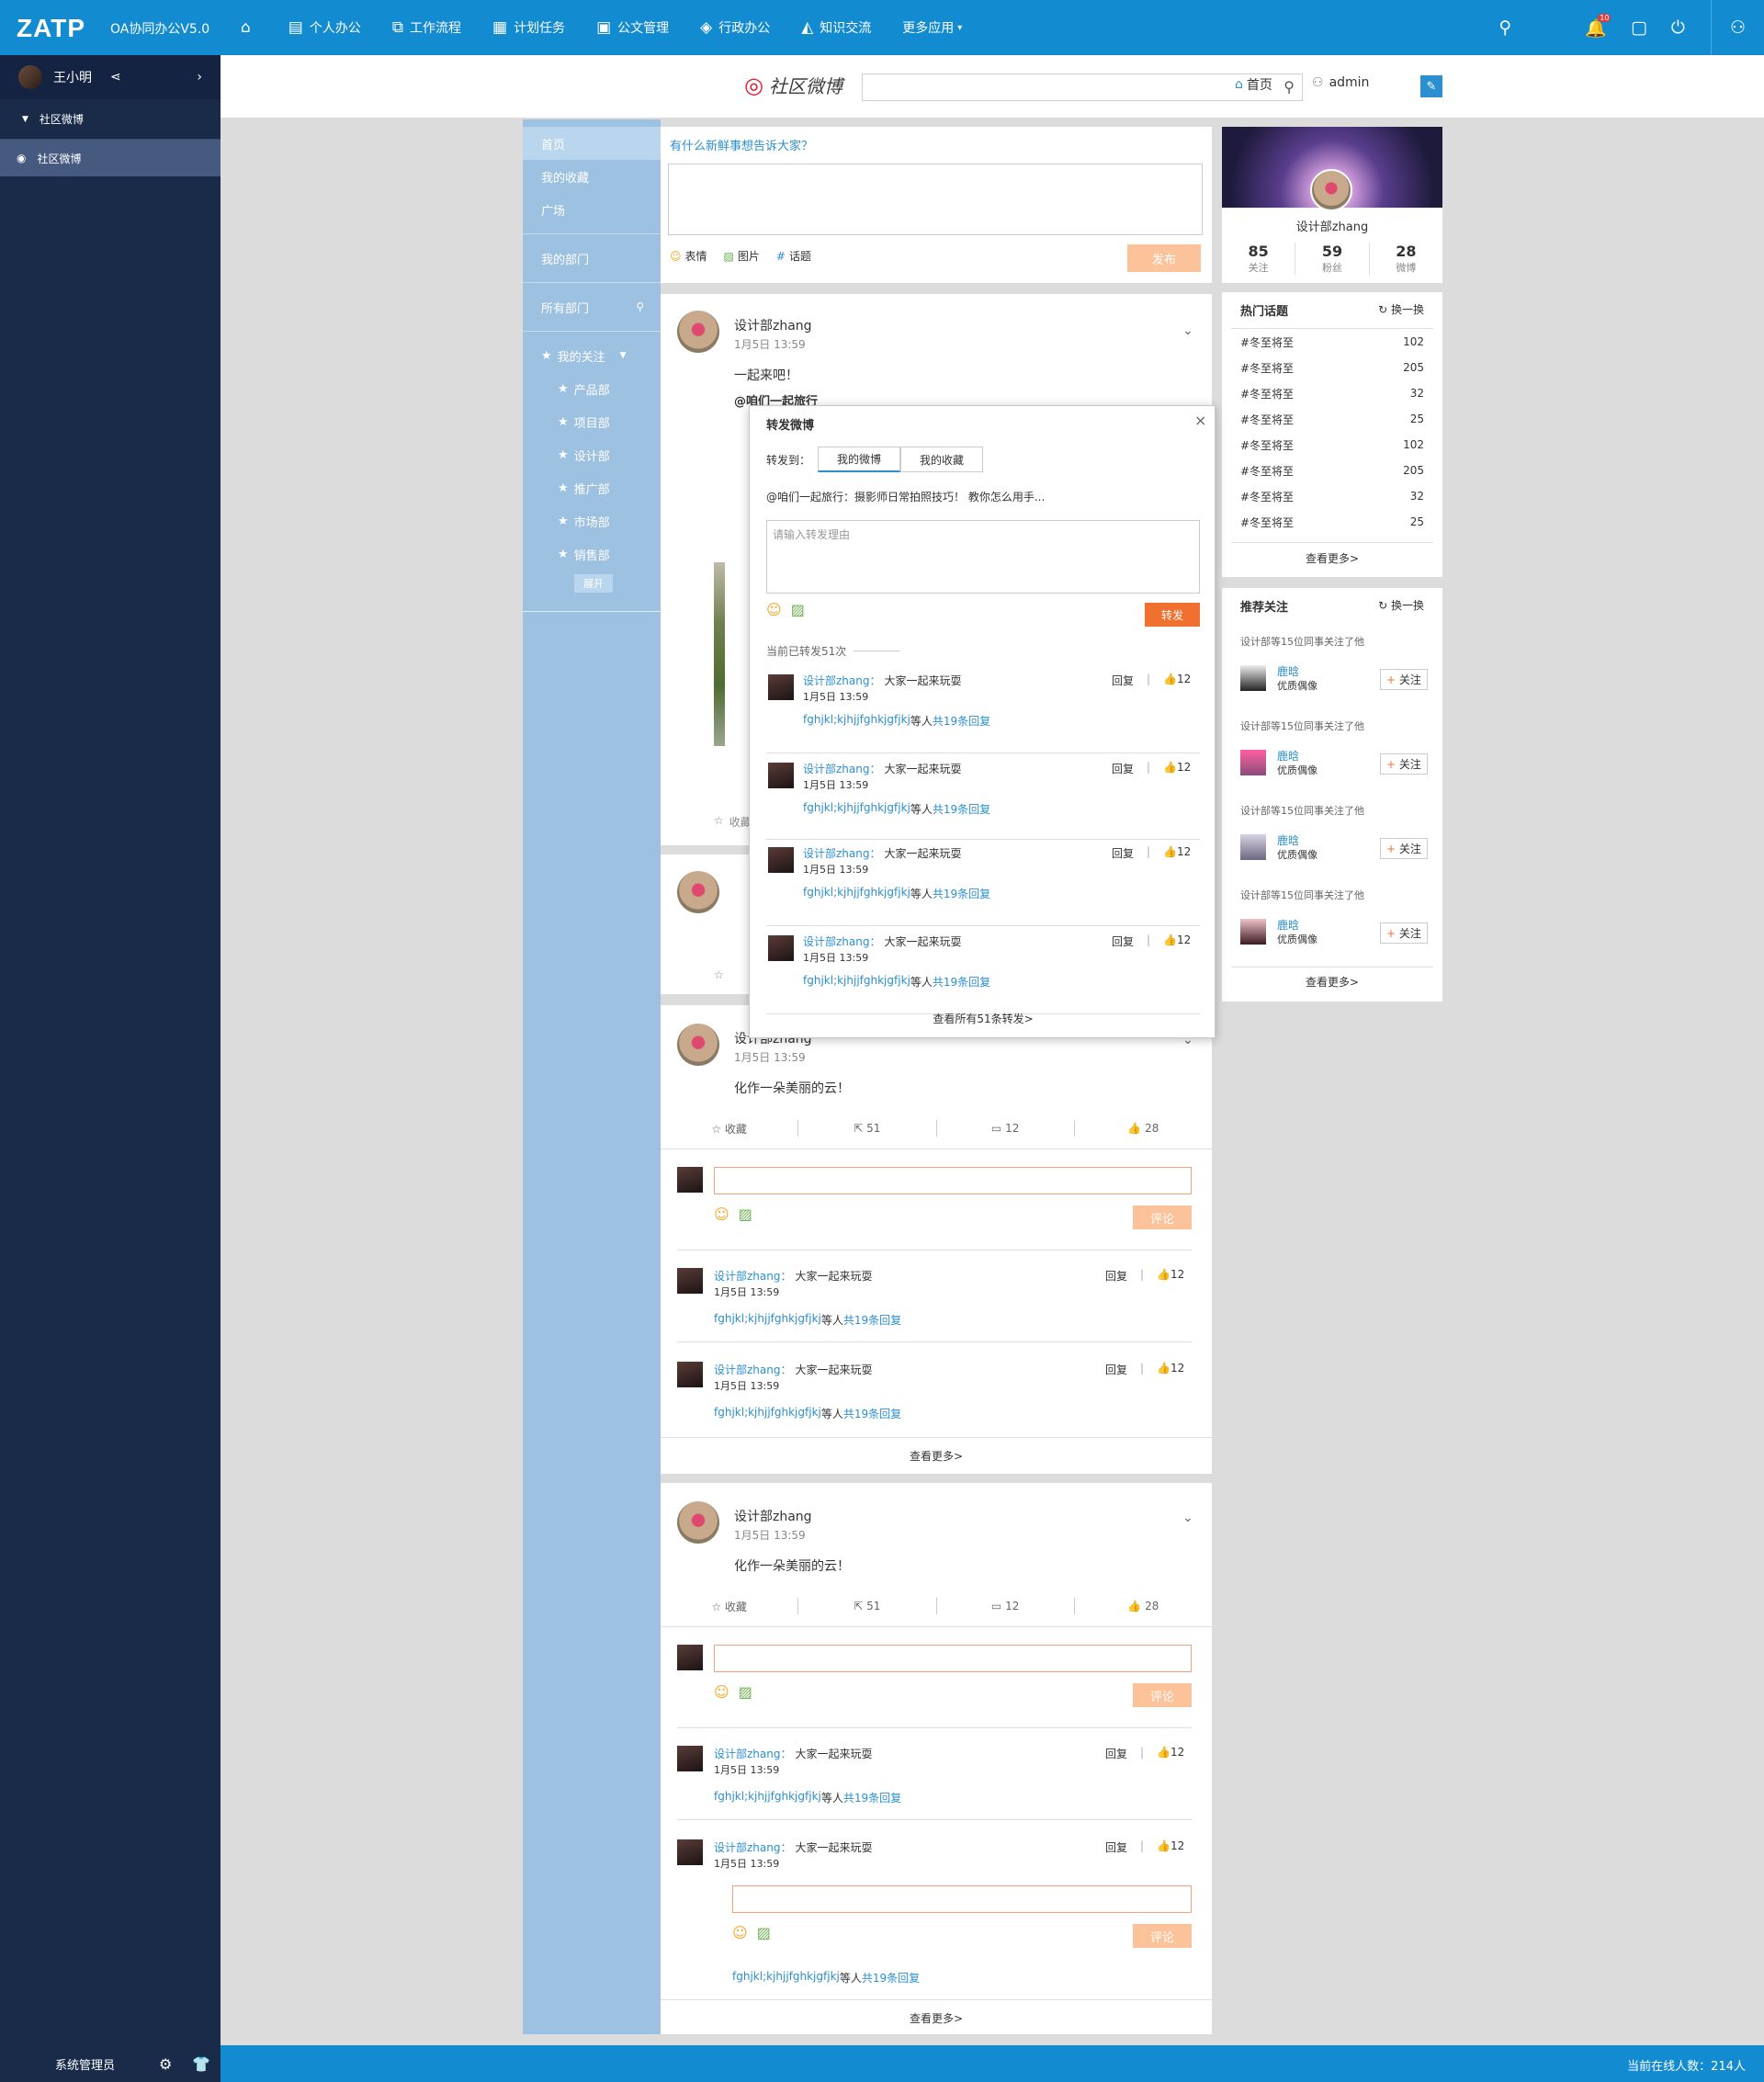 The height and width of the screenshot is (2082, 1764). What do you see at coordinates (592, 209) in the screenshot?
I see `leftnav-square: 广场` at bounding box center [592, 209].